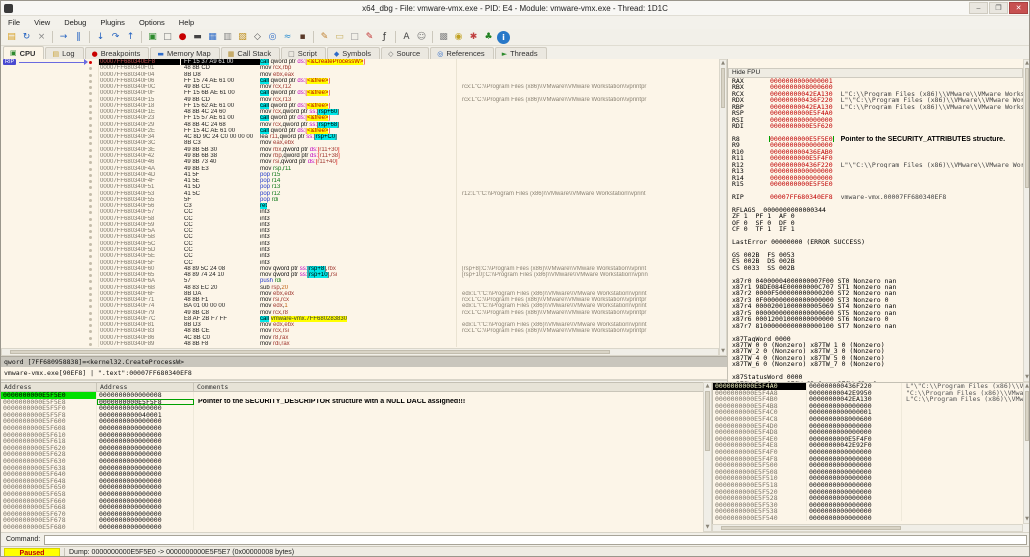  I want to click on dump-vscrollbar: ▲ ▼, so click(707, 457).